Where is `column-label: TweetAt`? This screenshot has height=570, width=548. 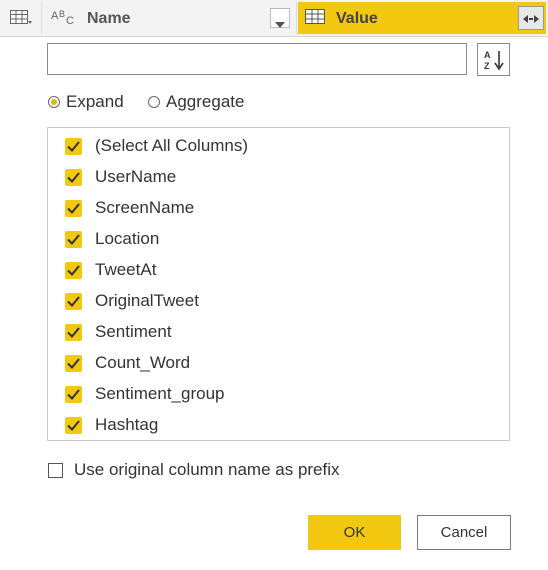
column-label: TweetAt is located at coordinates (126, 269).